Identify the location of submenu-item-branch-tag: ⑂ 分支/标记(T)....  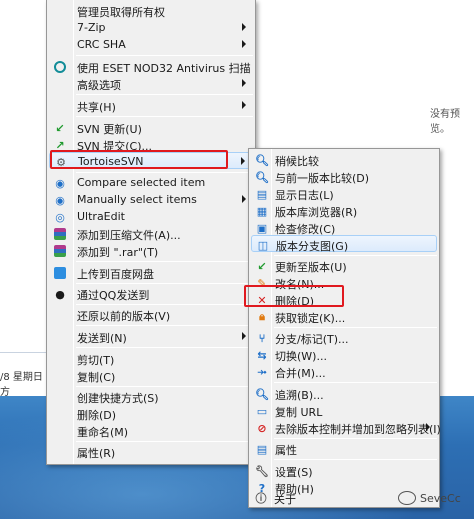
(344, 338).